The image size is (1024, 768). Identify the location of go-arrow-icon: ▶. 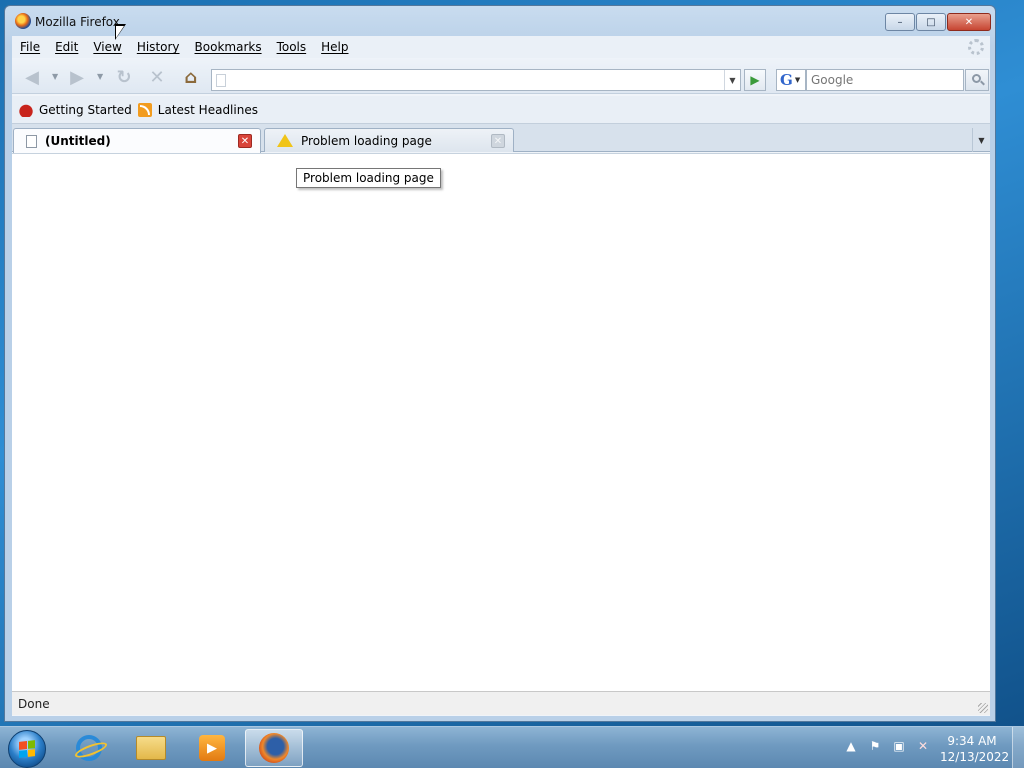
(755, 80).